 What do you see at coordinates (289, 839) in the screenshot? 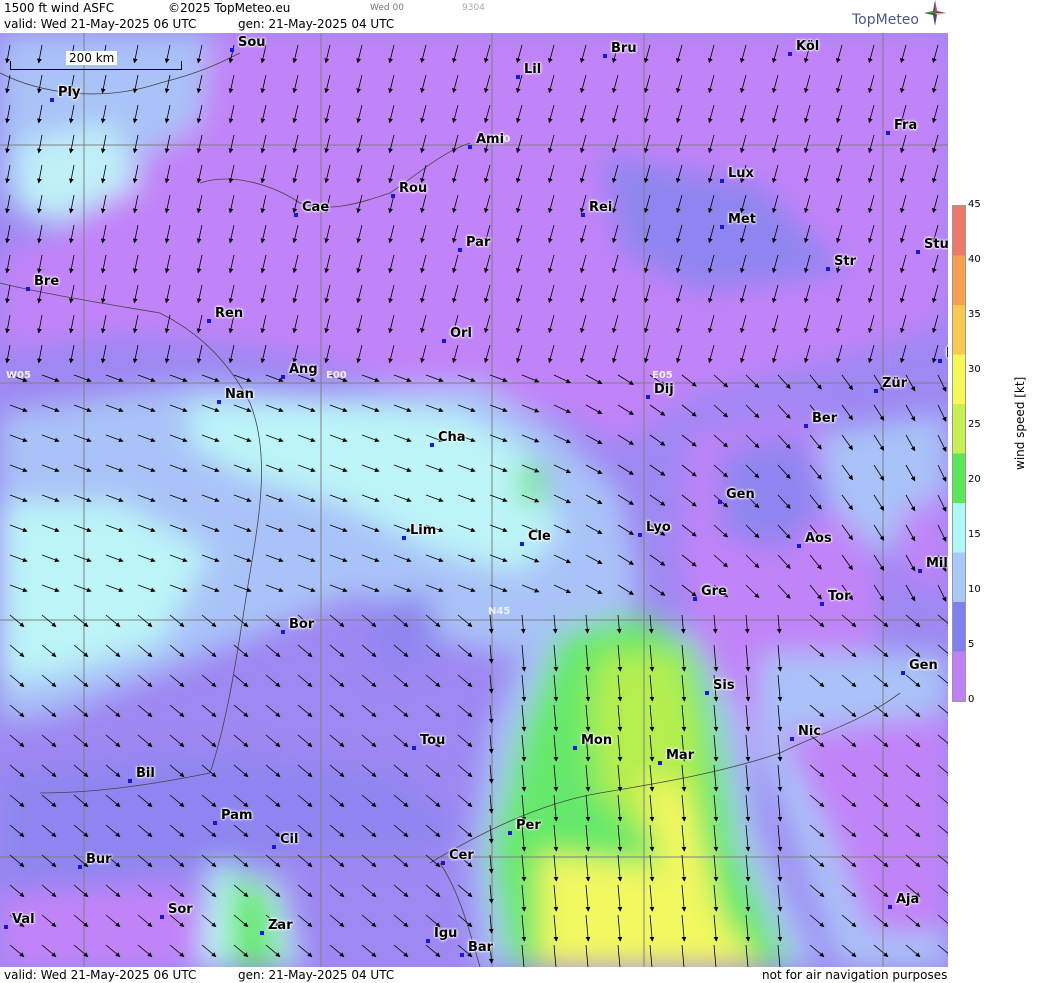
I see `city-name: Cil` at bounding box center [289, 839].